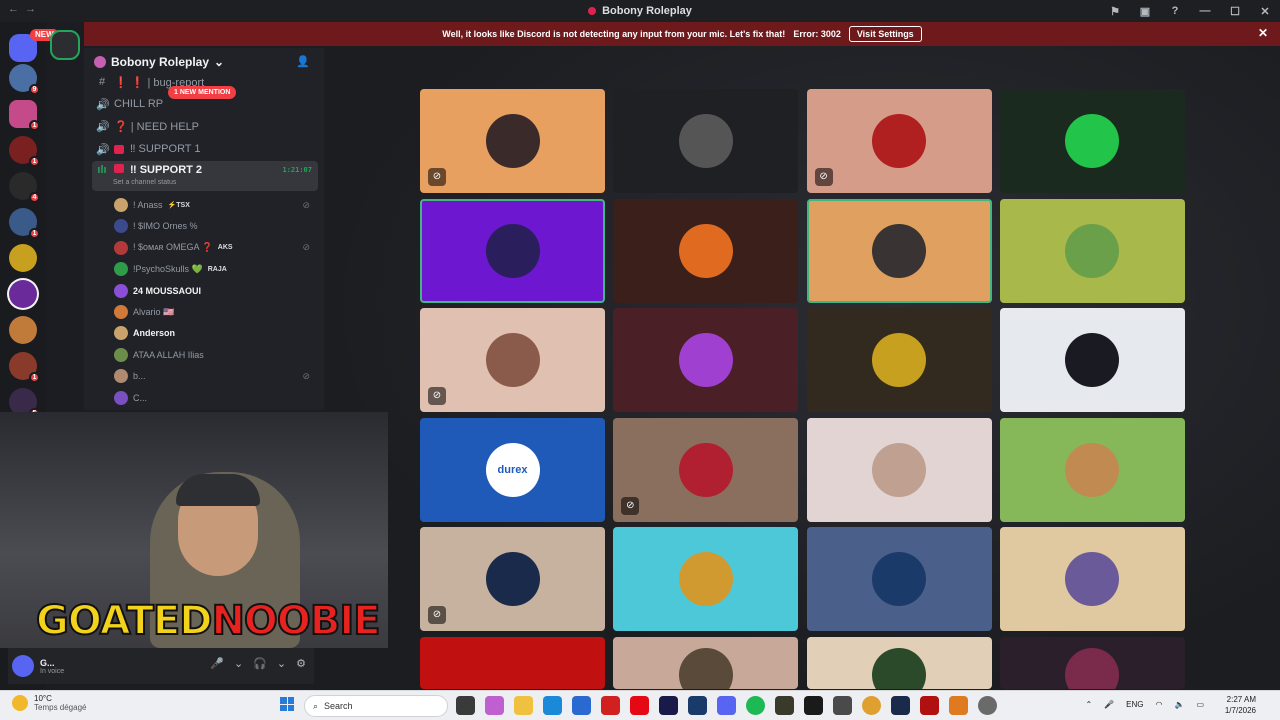 Image resolution: width=1280 pixels, height=720 pixels. What do you see at coordinates (301, 663) in the screenshot?
I see `gear-icon: ⚙` at bounding box center [301, 663].